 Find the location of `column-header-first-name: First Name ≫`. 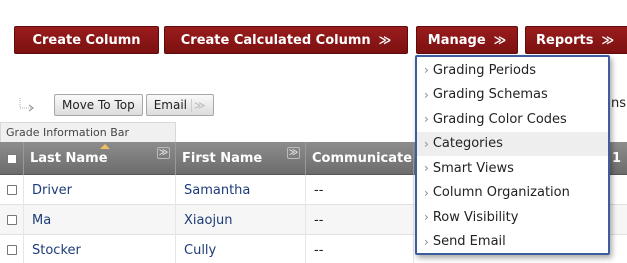

column-header-first-name: First Name ≫ is located at coordinates (241, 158).